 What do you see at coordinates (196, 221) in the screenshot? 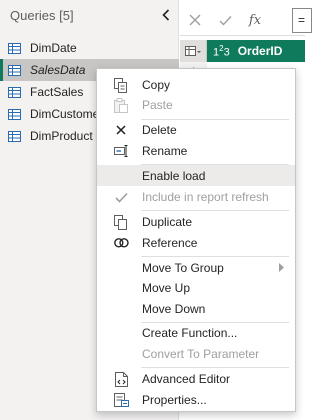
I see `menu-item-duplicate: Duplicate` at bounding box center [196, 221].